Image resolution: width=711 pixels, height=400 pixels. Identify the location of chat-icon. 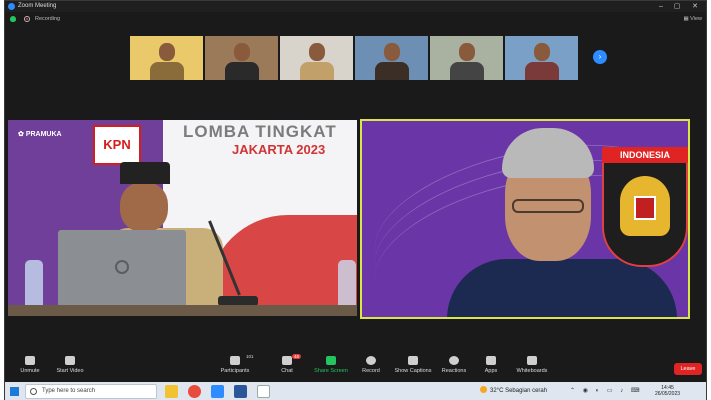
(287, 360).